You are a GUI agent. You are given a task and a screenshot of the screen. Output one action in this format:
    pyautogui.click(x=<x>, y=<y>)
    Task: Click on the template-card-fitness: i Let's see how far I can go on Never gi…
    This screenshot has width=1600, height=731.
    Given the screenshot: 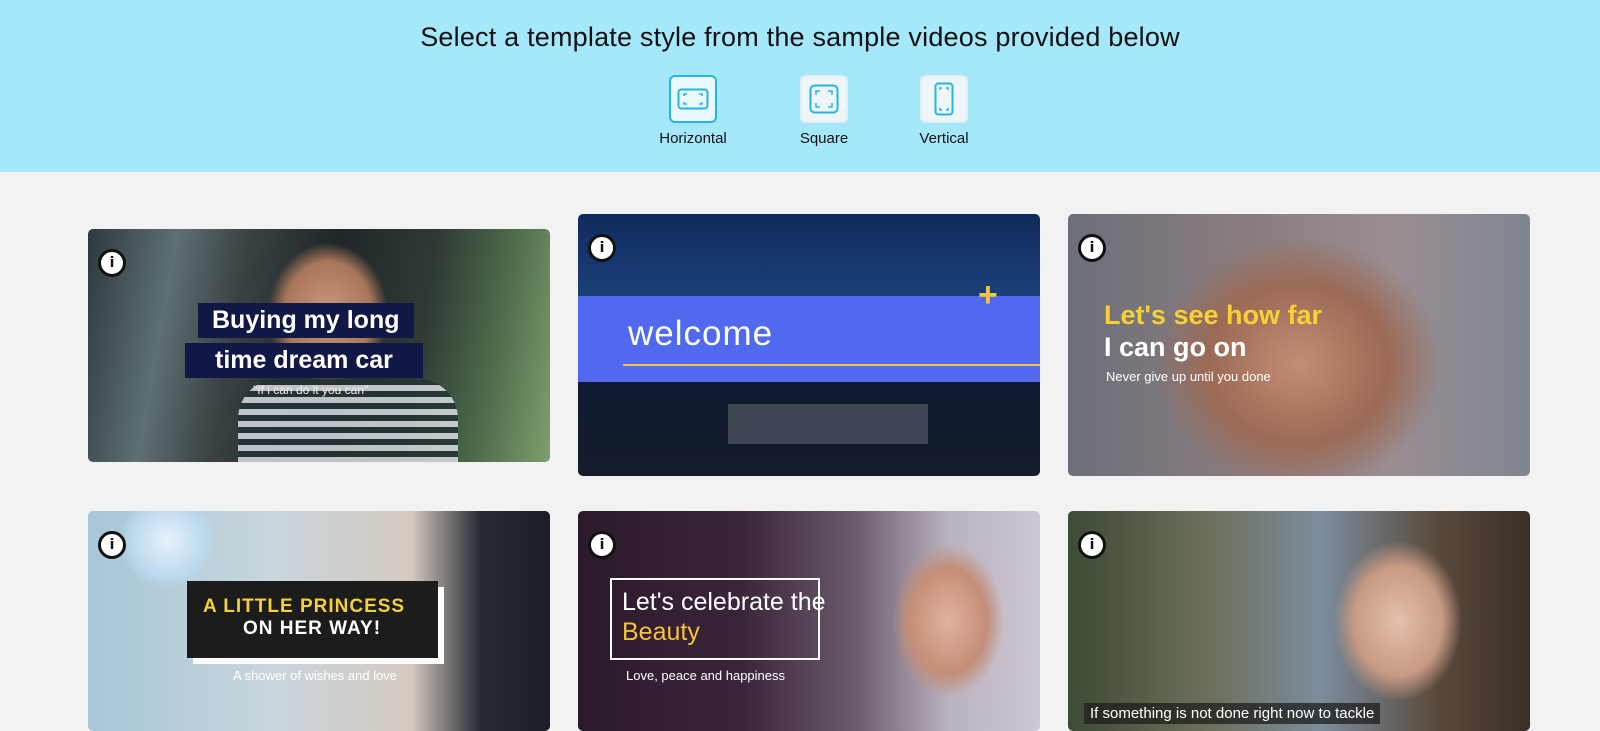 What is the action you would take?
    pyautogui.click(x=1299, y=345)
    